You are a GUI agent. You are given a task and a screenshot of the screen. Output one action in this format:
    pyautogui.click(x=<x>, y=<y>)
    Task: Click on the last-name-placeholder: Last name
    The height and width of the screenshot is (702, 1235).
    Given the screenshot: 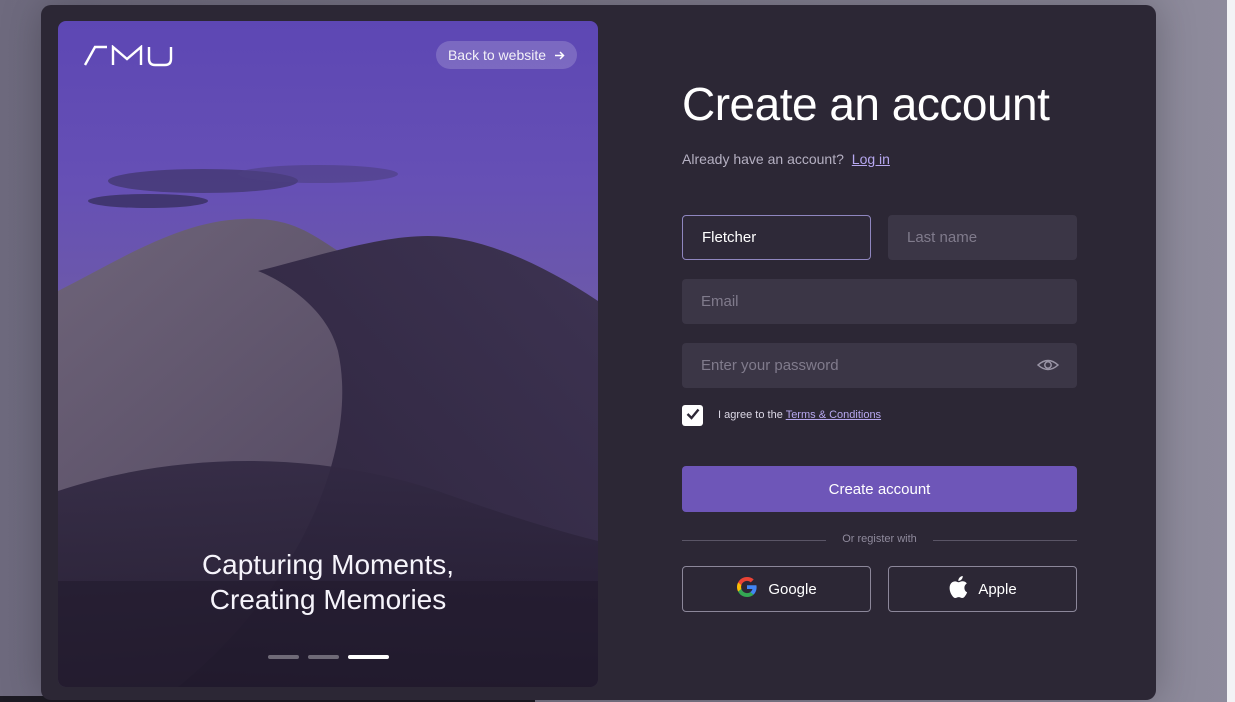 What is the action you would take?
    pyautogui.click(x=942, y=237)
    